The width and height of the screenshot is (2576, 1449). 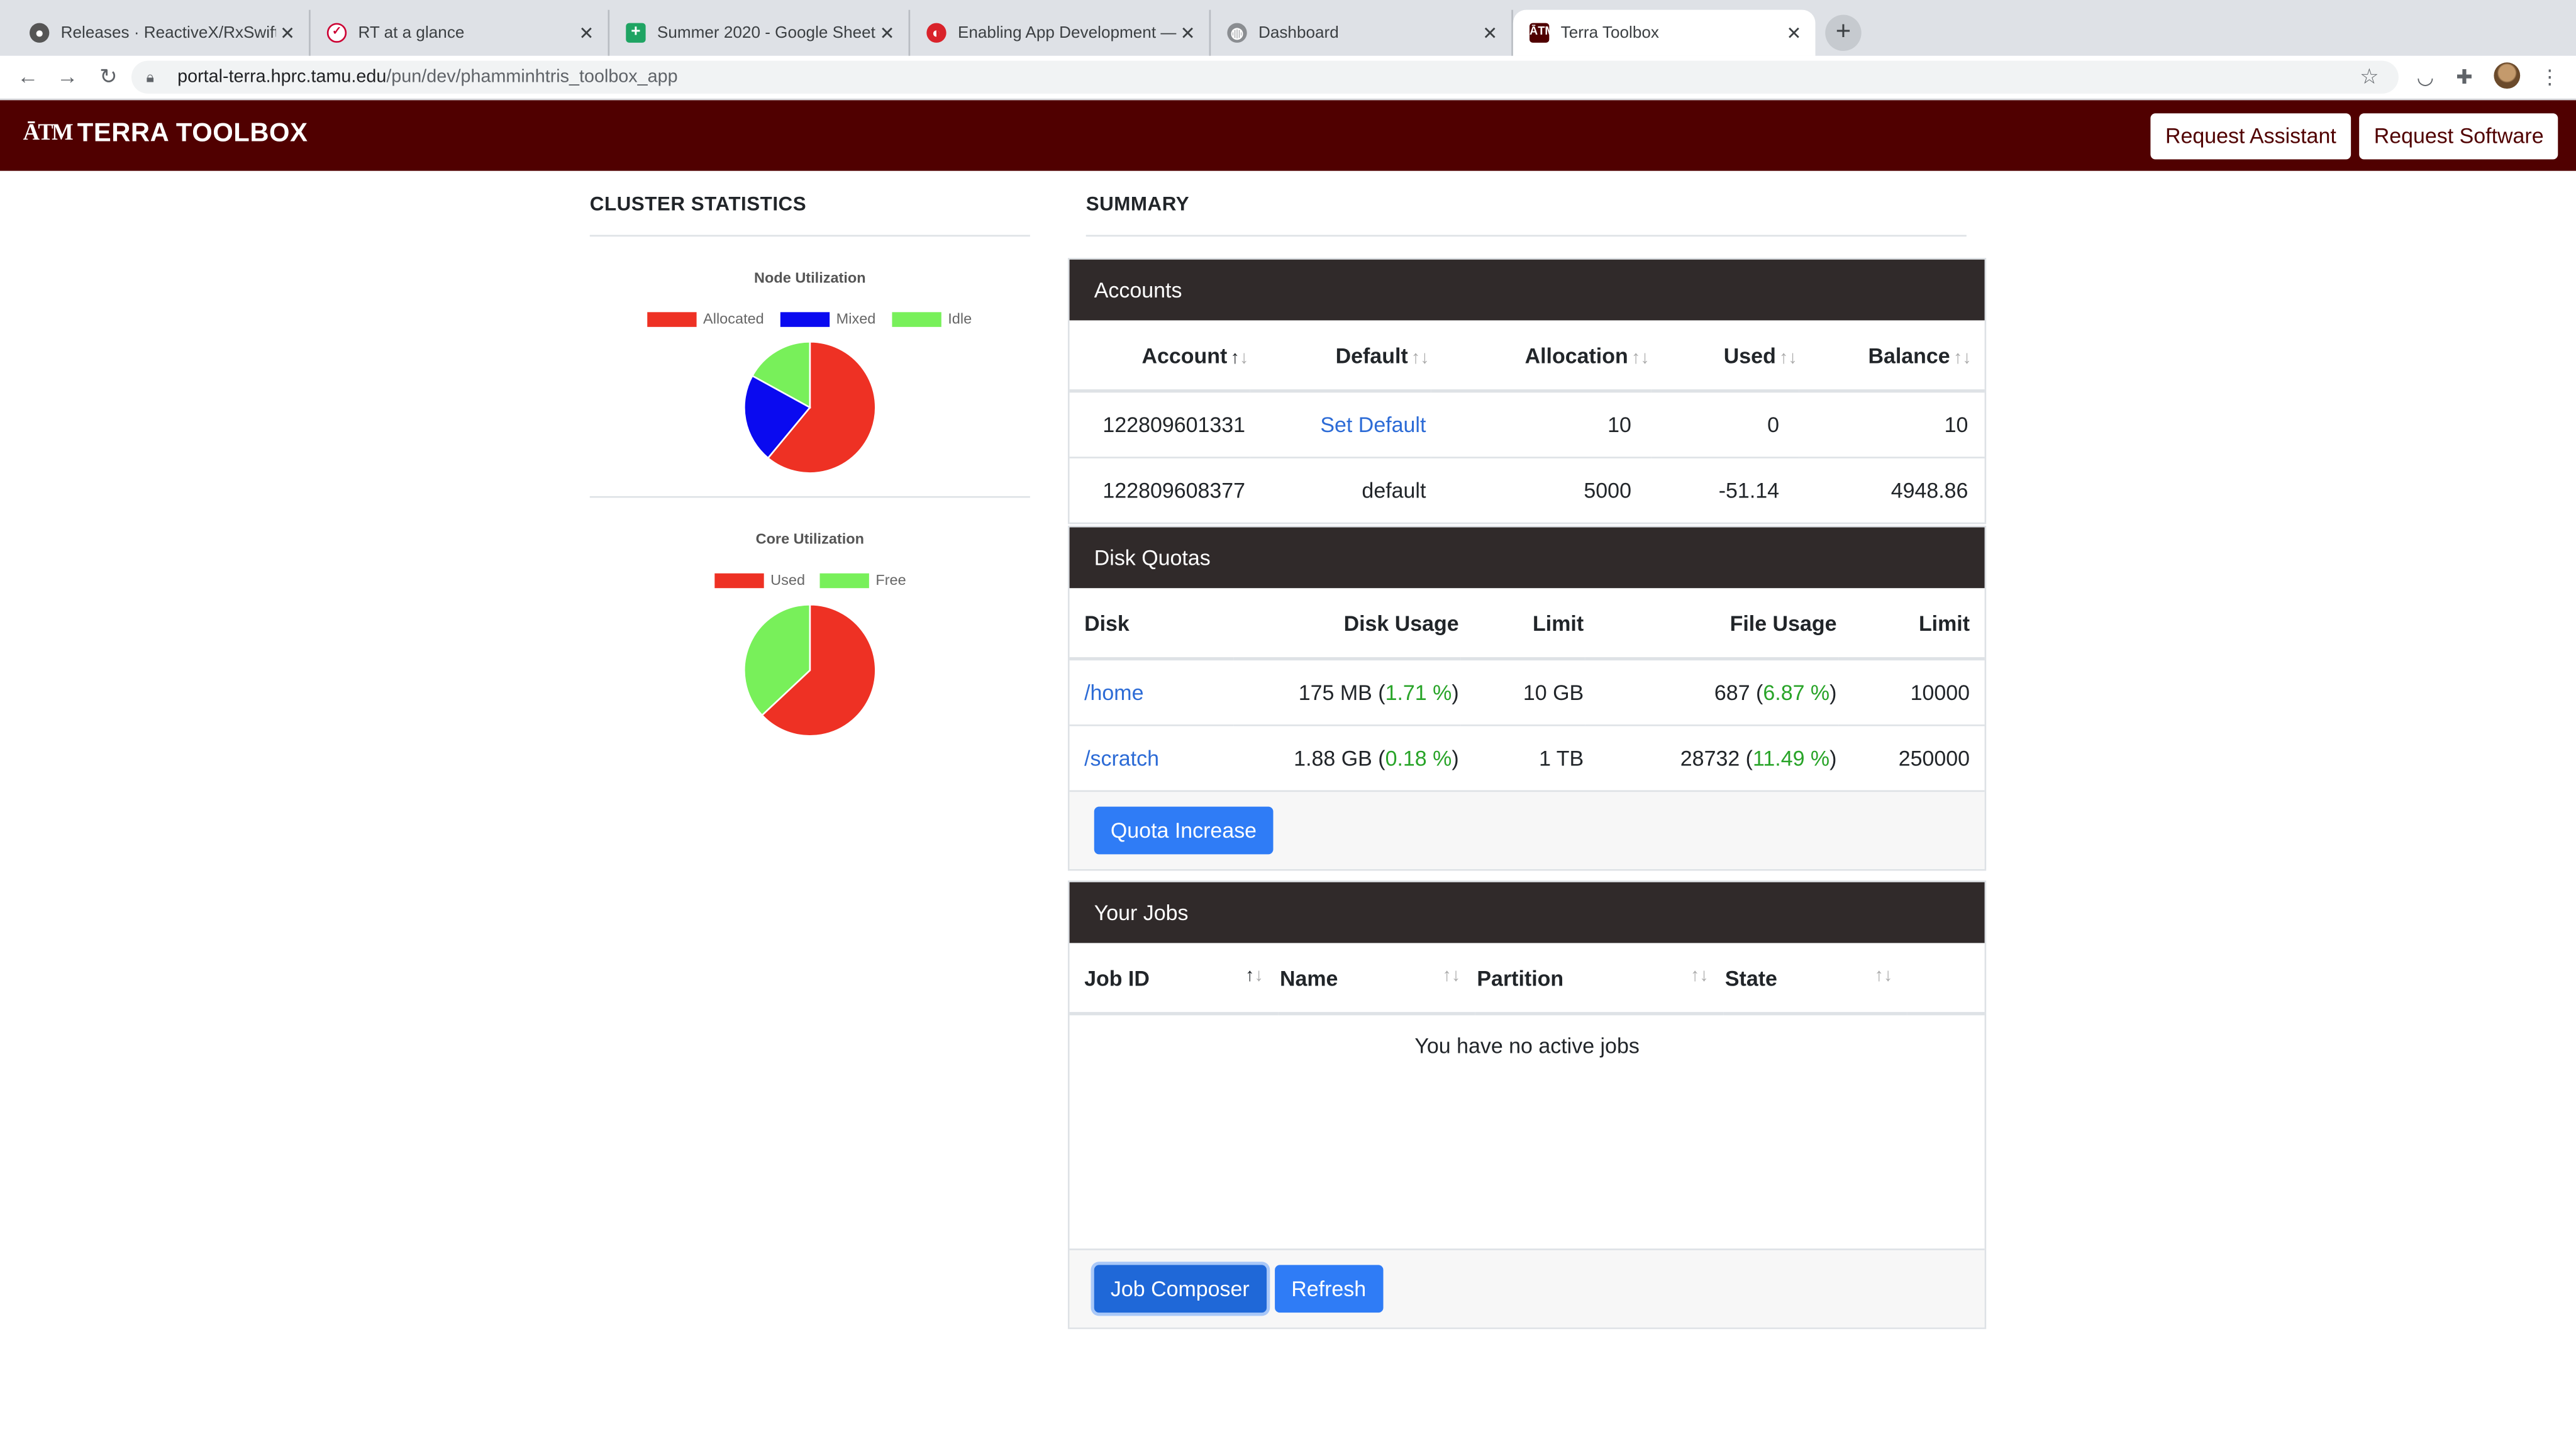 I want to click on sheets-icon: +, so click(x=636, y=33).